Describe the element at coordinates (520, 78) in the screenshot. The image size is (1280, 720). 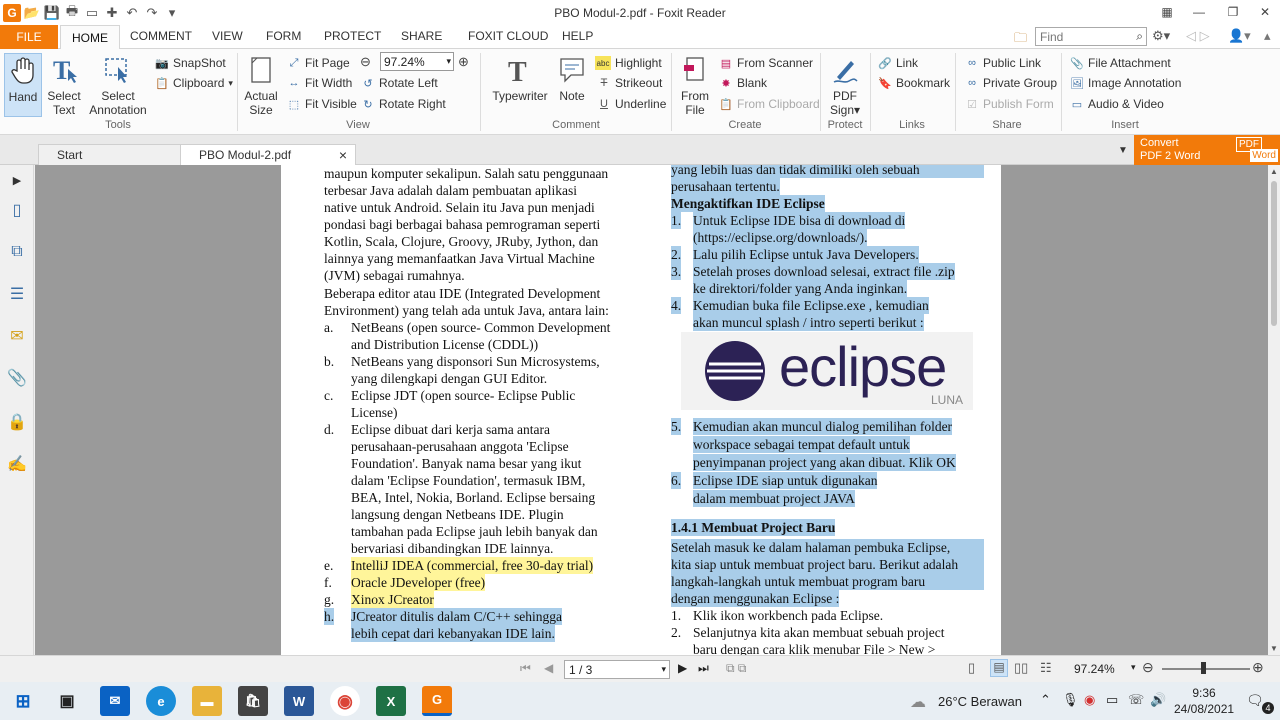
I see `typewriter-button: T Typewriter` at that location.